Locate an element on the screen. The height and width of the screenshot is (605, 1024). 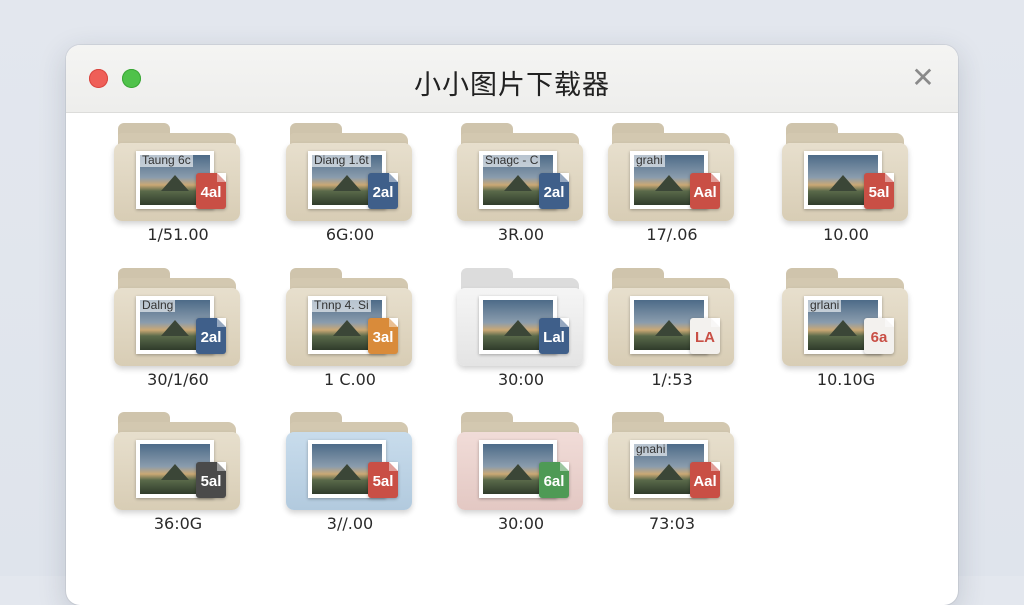
folder-item: gnahi Aal 73:03 is located at coordinates (672, 477).